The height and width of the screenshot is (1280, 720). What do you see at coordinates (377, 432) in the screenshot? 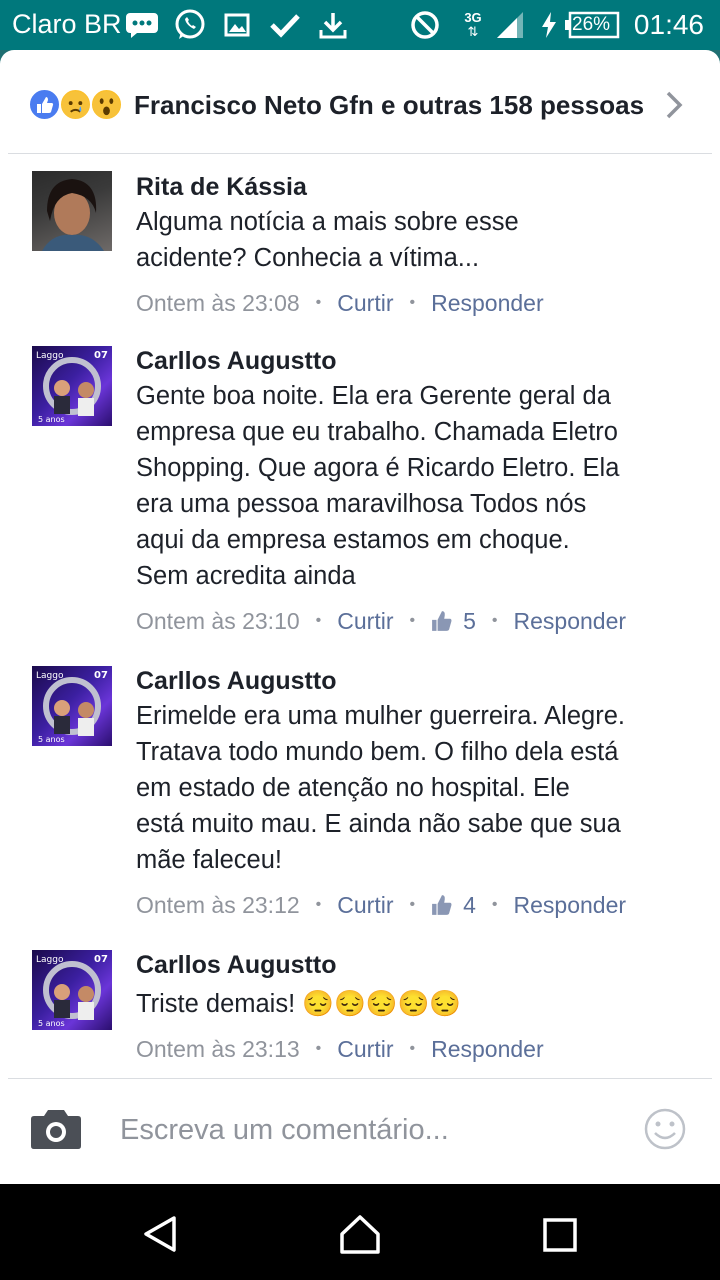
I see `comment-line: empresa que eu trabalho. Chamada Eletro` at bounding box center [377, 432].